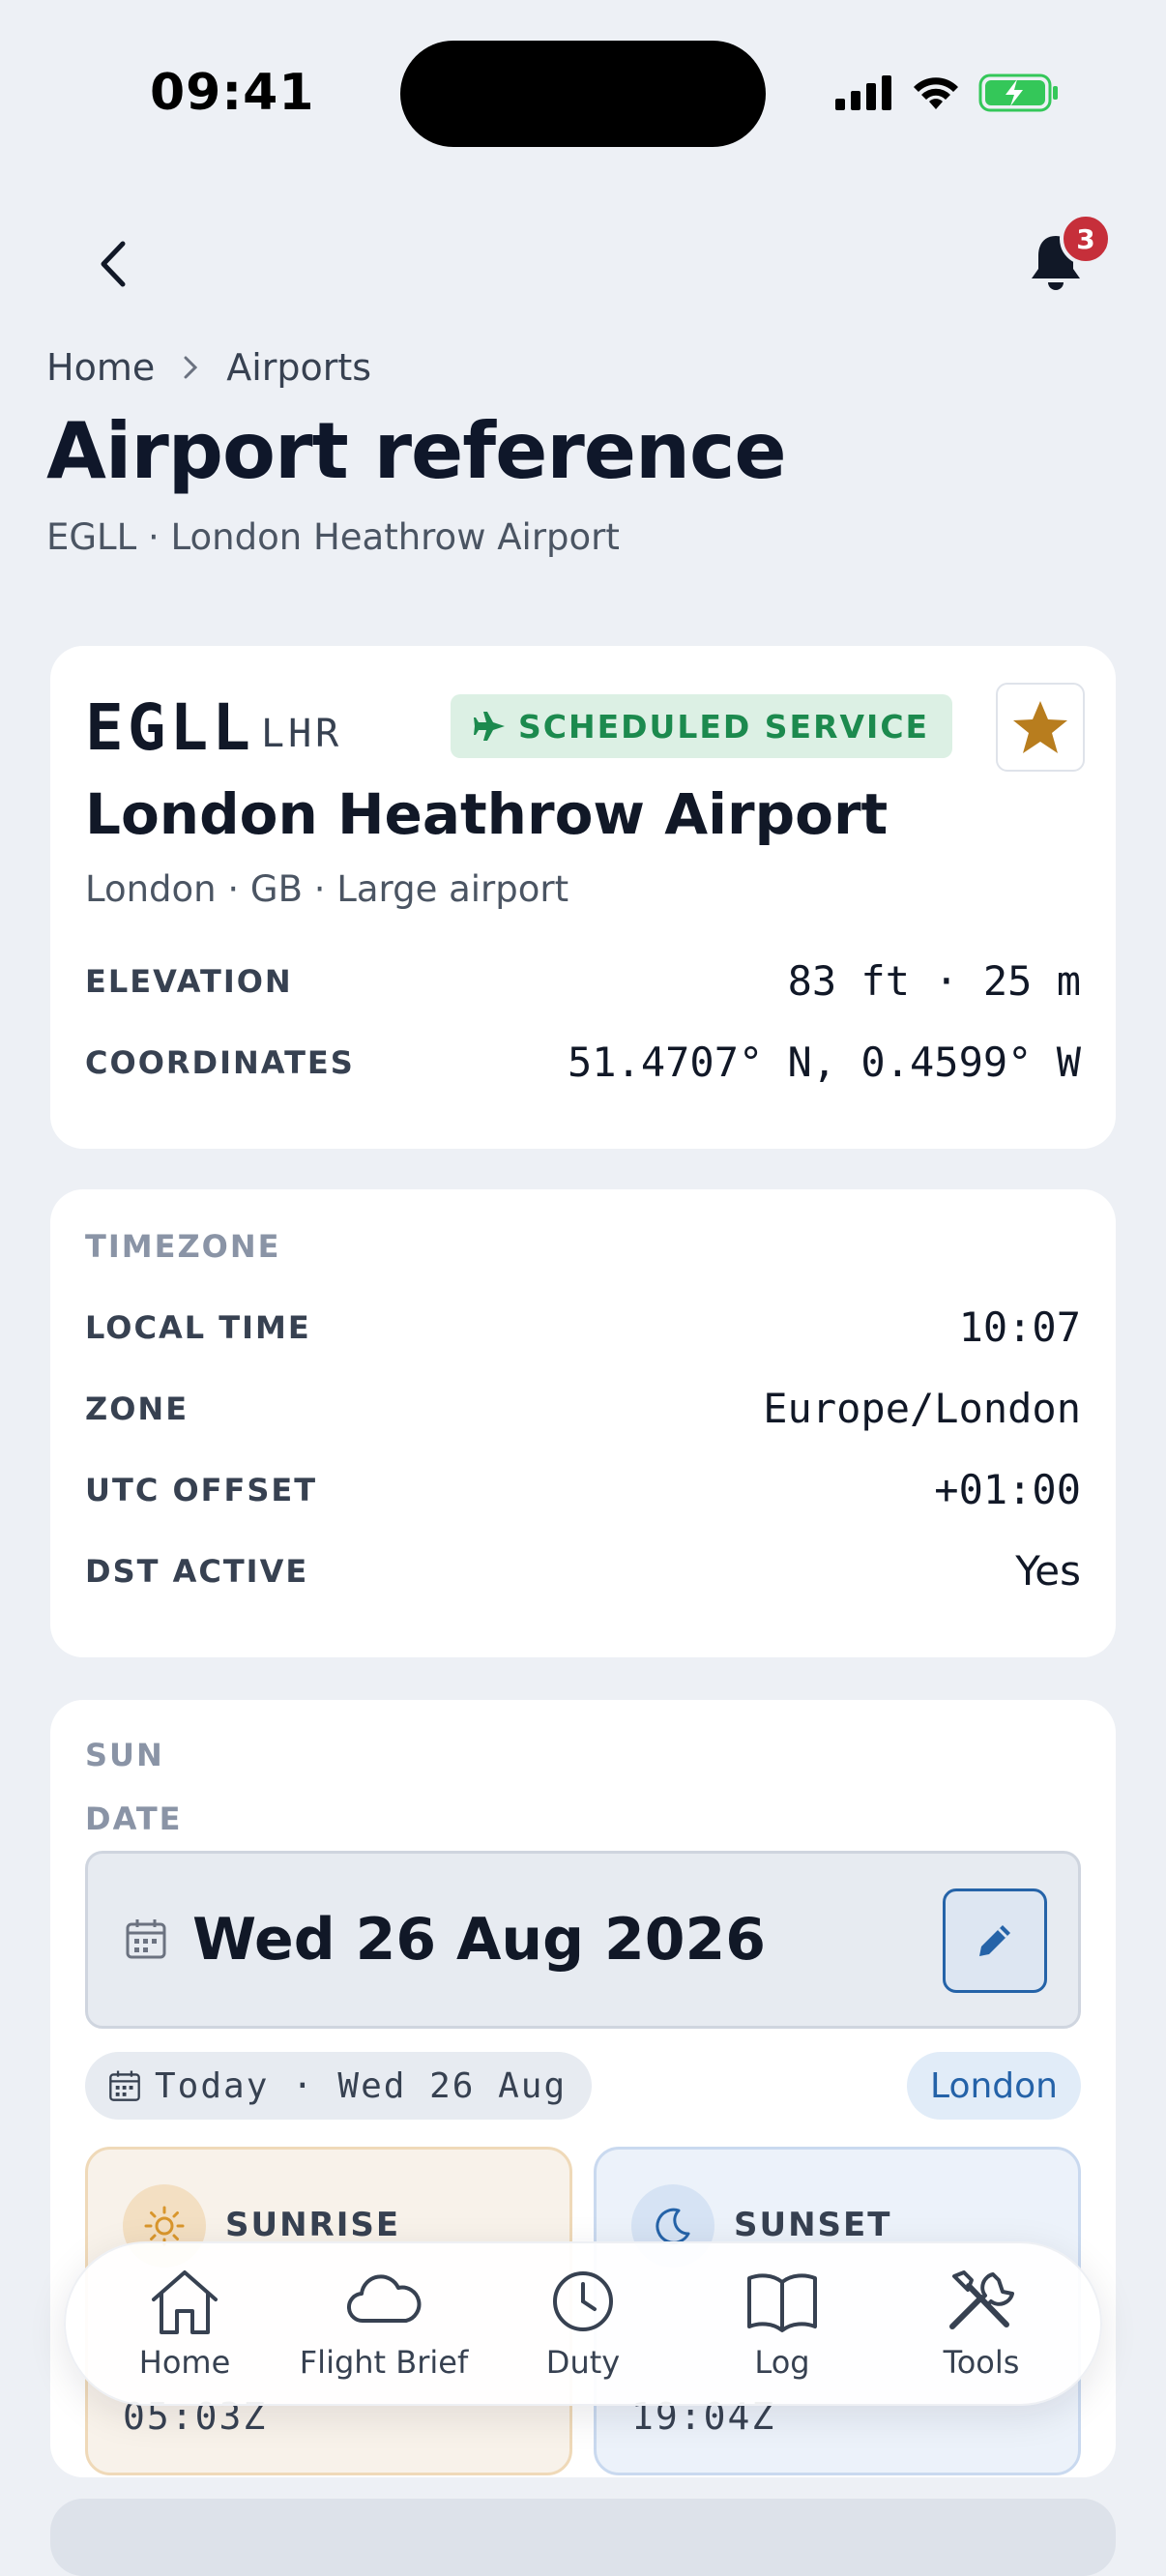  What do you see at coordinates (994, 2086) in the screenshot?
I see `timezone-chip: London` at bounding box center [994, 2086].